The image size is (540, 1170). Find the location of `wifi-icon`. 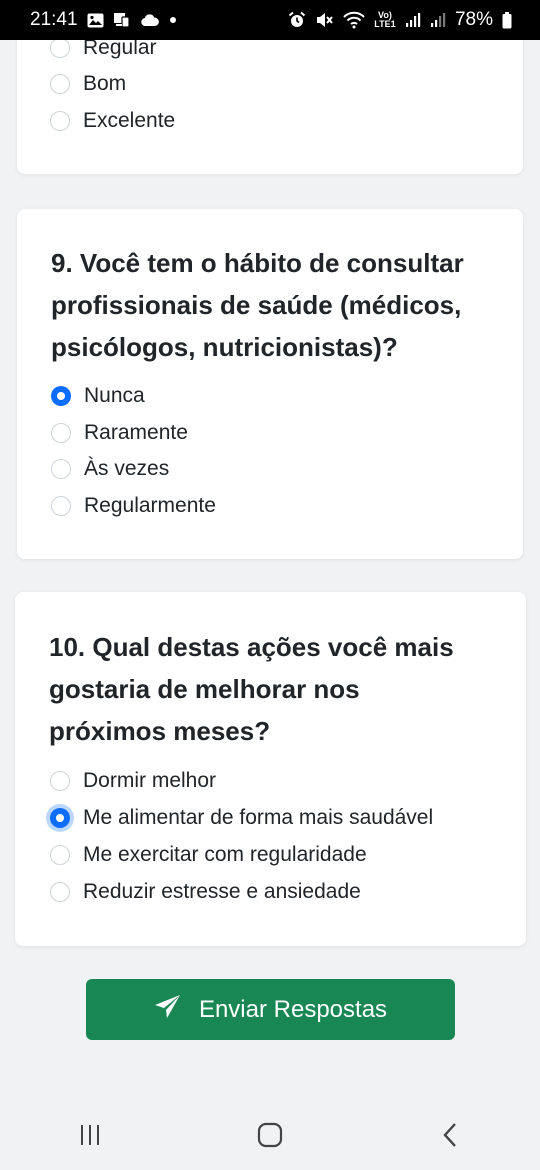

wifi-icon is located at coordinates (354, 20).